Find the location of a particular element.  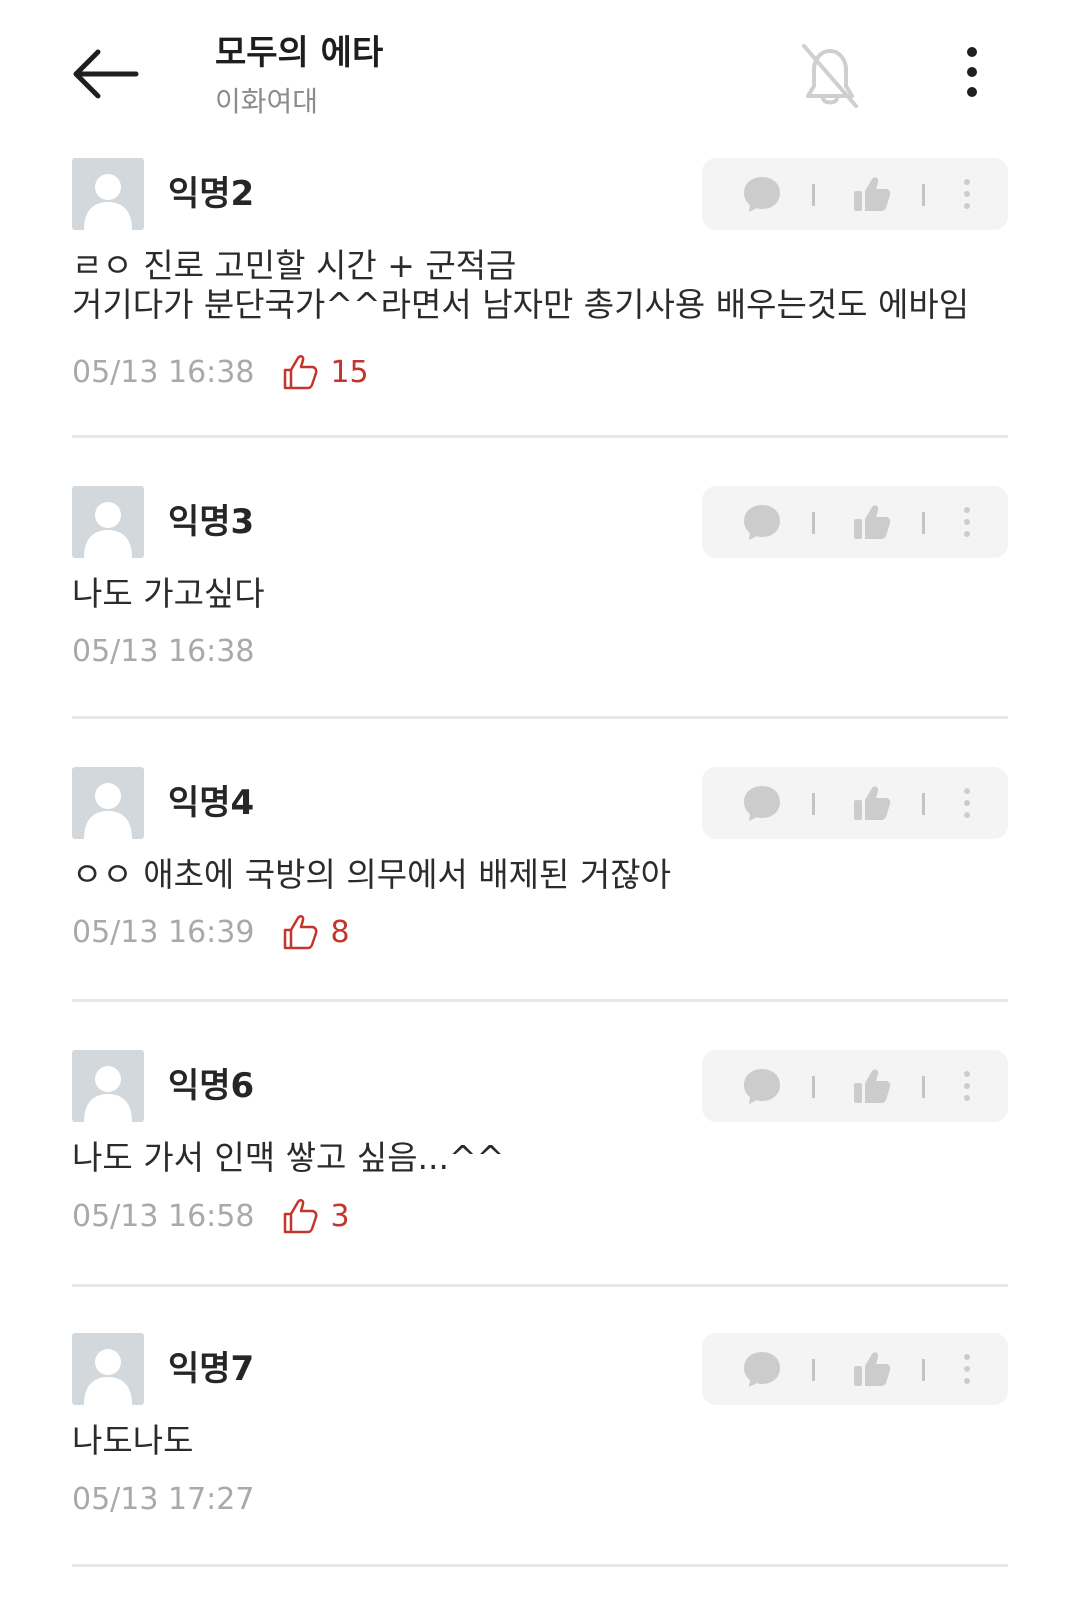

more-vertical-icon is located at coordinates (972, 72).